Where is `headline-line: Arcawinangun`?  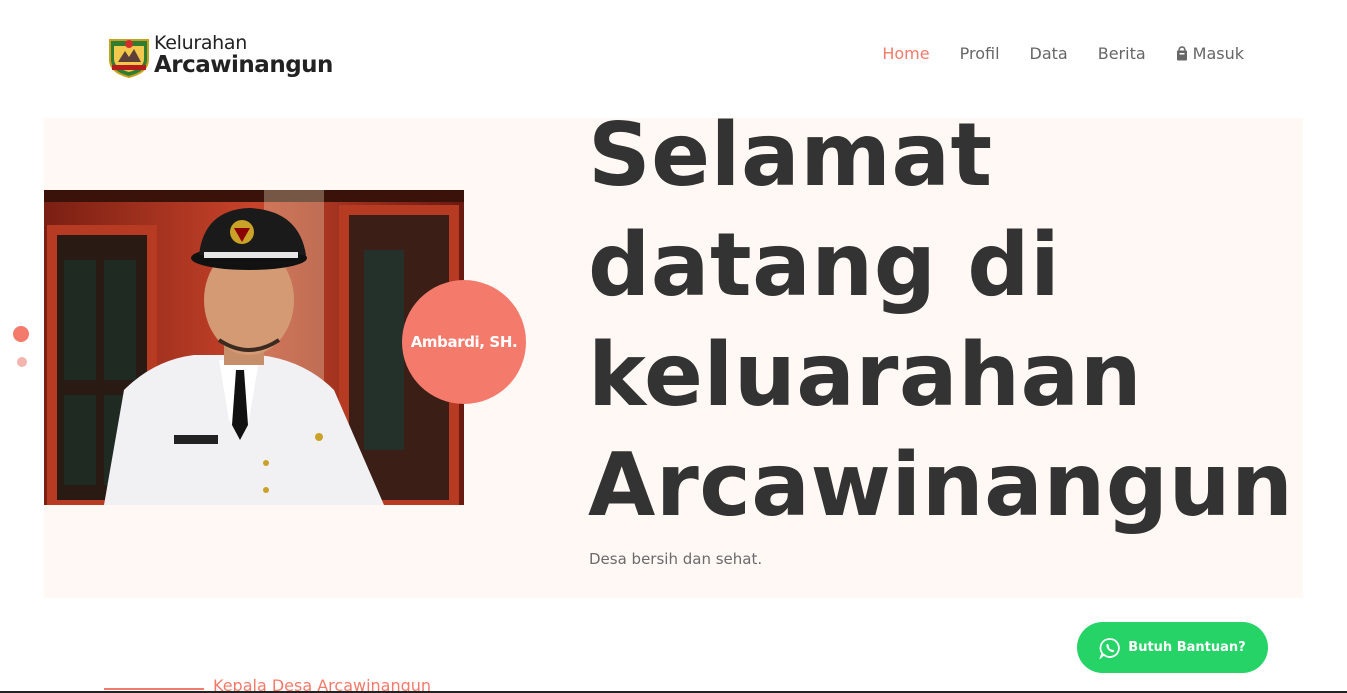 headline-line: Arcawinangun is located at coordinates (941, 485).